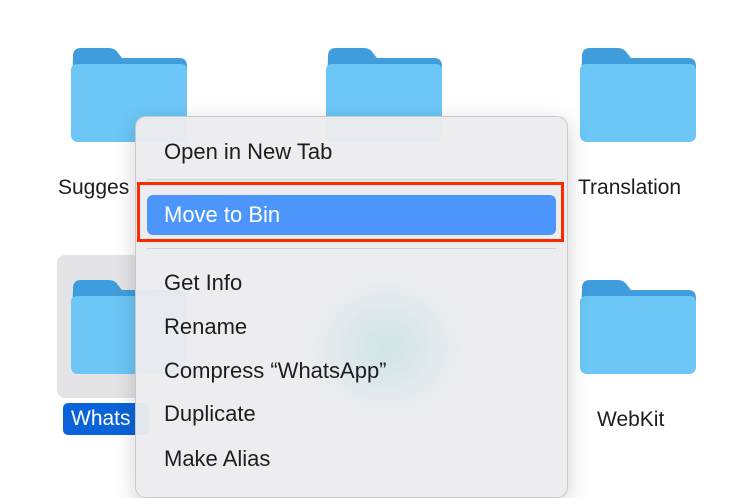  Describe the element at coordinates (351, 414) in the screenshot. I see `menu-item-duplicate: Duplicate` at that location.